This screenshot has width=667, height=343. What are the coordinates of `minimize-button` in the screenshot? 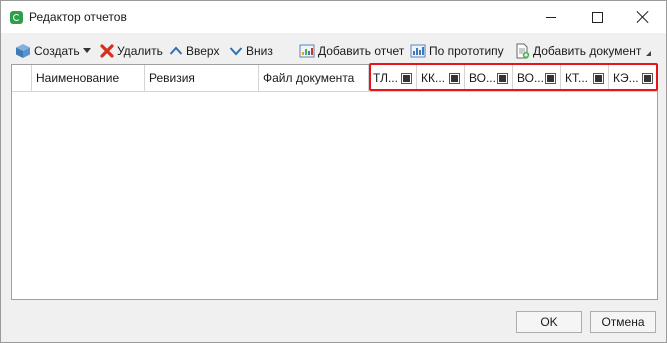 It's located at (551, 17).